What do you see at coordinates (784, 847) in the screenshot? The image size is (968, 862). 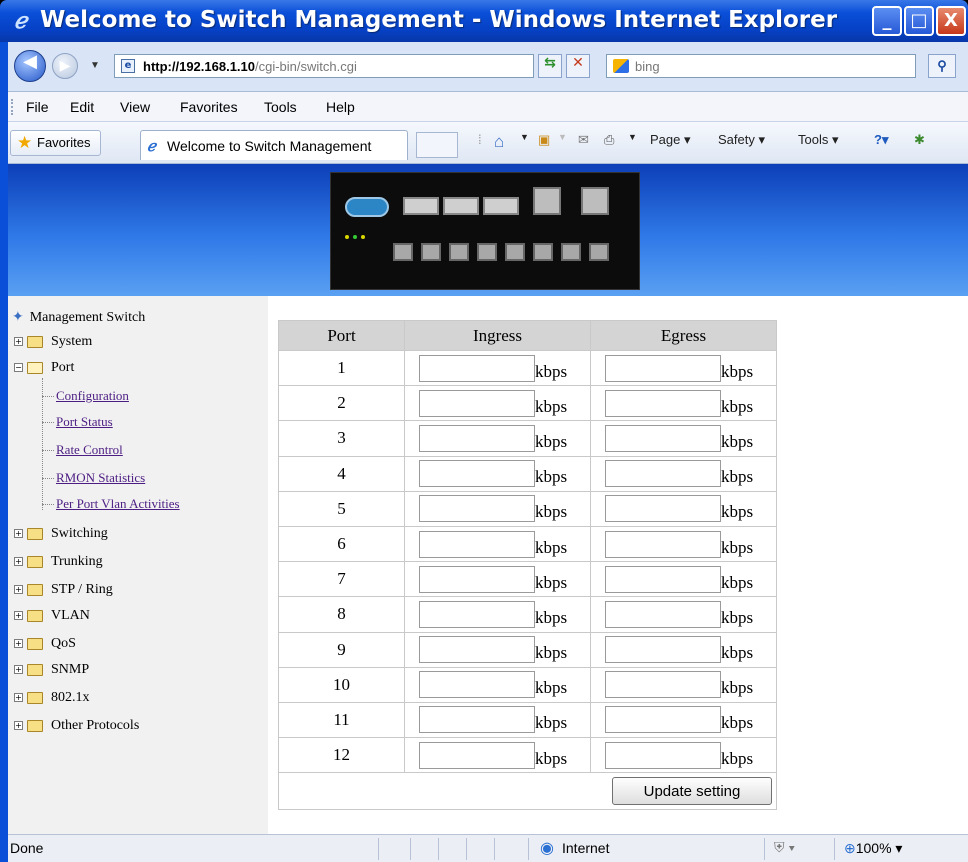 I see `protected-mode-icon: ⛨ ▾` at bounding box center [784, 847].